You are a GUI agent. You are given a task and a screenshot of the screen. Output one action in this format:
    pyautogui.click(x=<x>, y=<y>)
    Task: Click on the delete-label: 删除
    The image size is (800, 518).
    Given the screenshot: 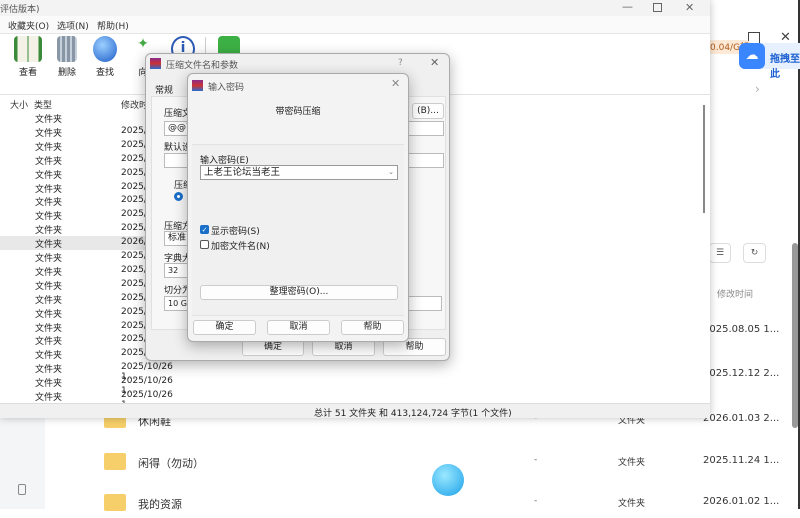 What is the action you would take?
    pyautogui.click(x=66, y=73)
    